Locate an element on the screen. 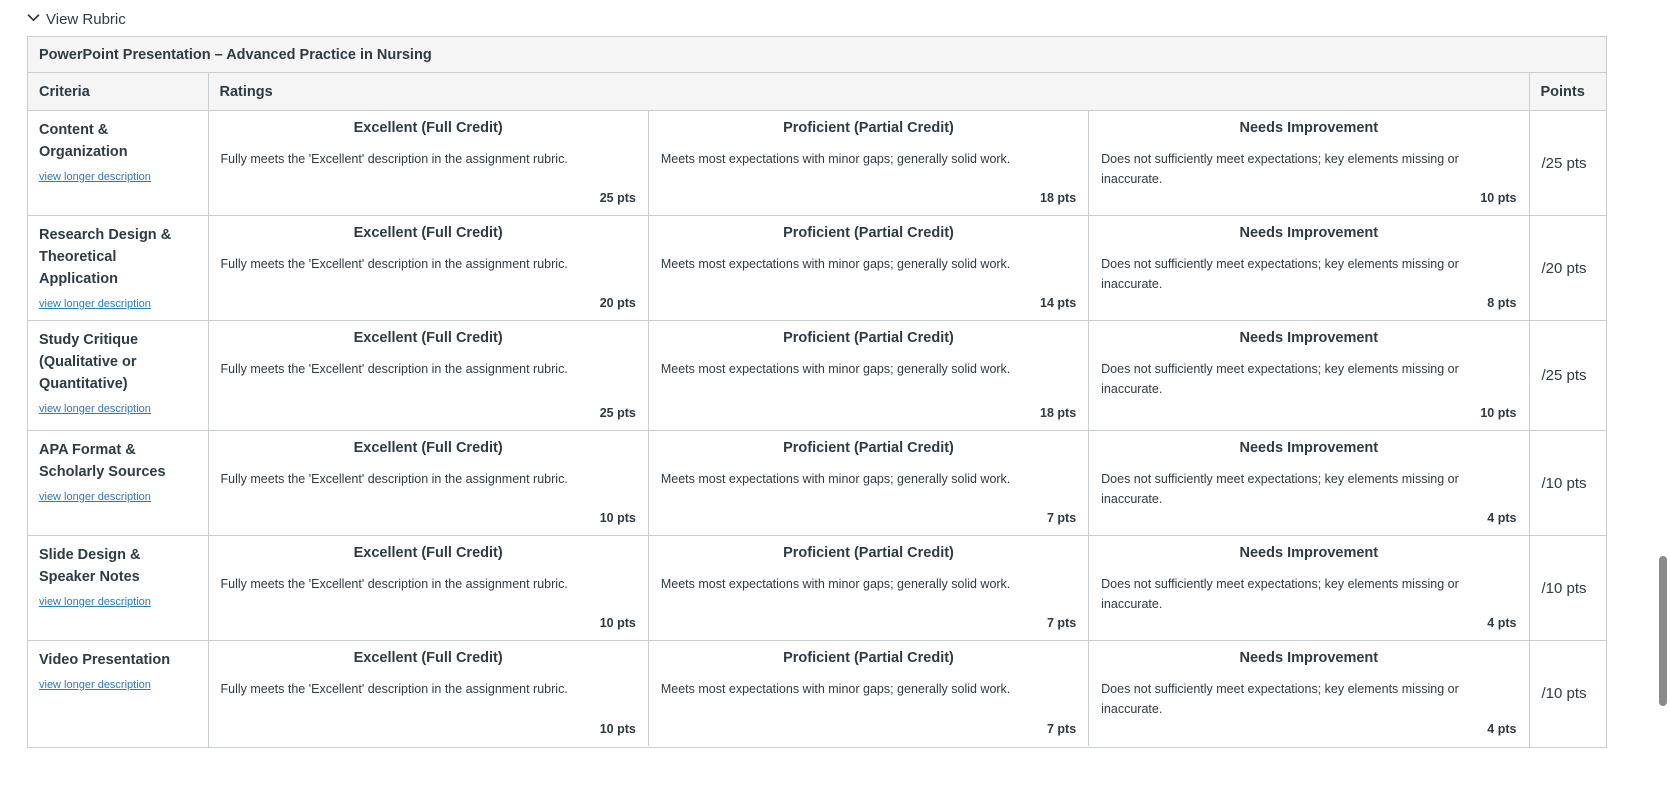 The width and height of the screenshot is (1670, 802). criterion-name: Slide Design & Speaker Notes is located at coordinates (90, 566).